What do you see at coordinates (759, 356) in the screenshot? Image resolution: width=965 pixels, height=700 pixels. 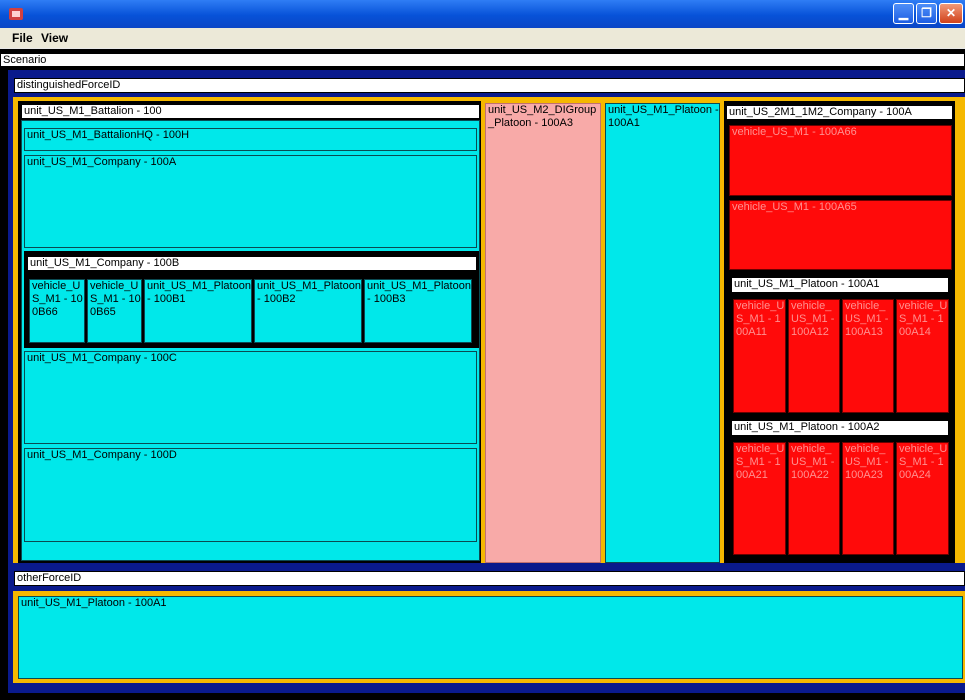 I see `vehicle-cell: vehicle_US_M1 - 100A11` at bounding box center [759, 356].